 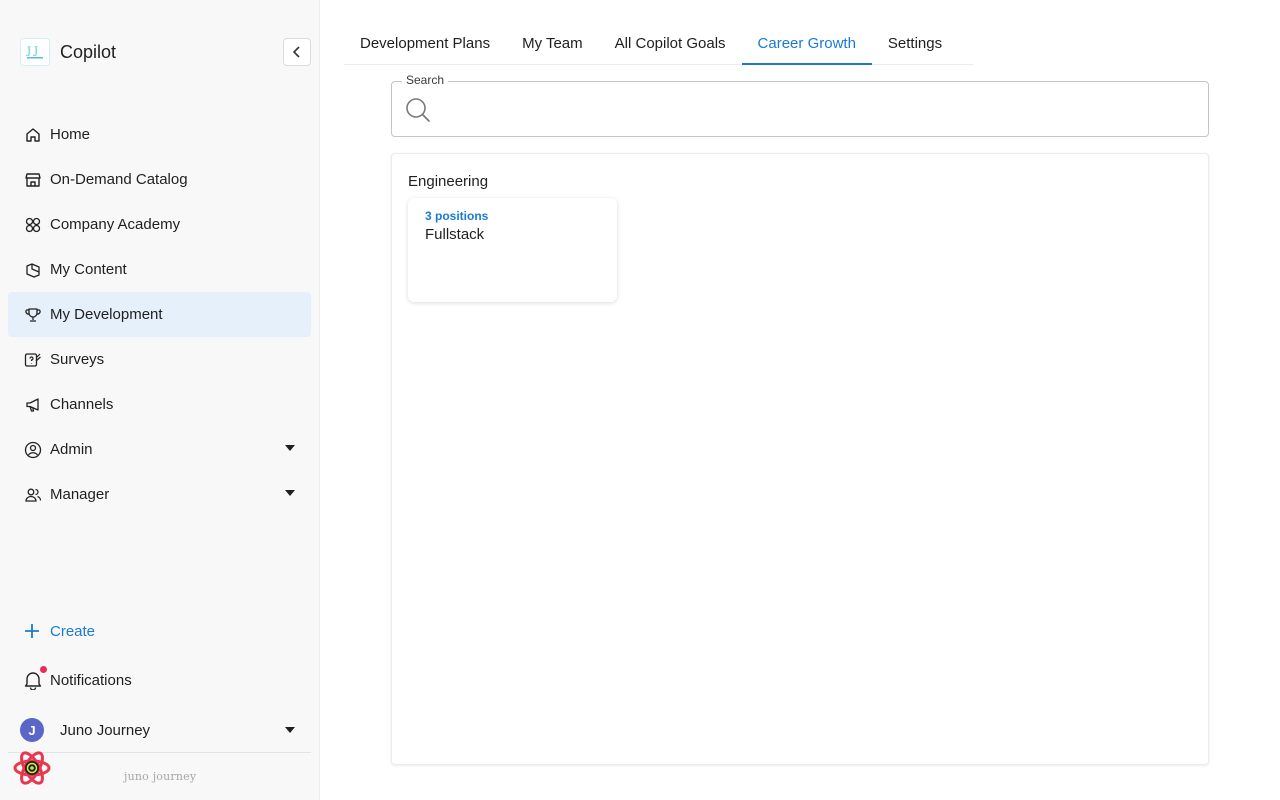 I want to click on plus-icon, so click(x=32, y=631).